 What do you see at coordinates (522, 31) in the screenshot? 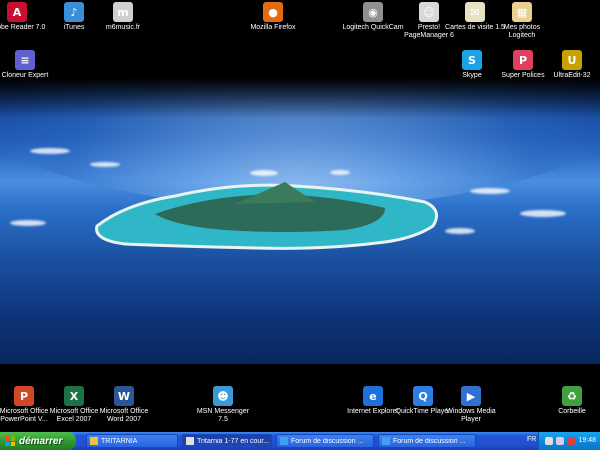
I see `desktop-icon-label: Mes photos Logitech` at bounding box center [522, 31].